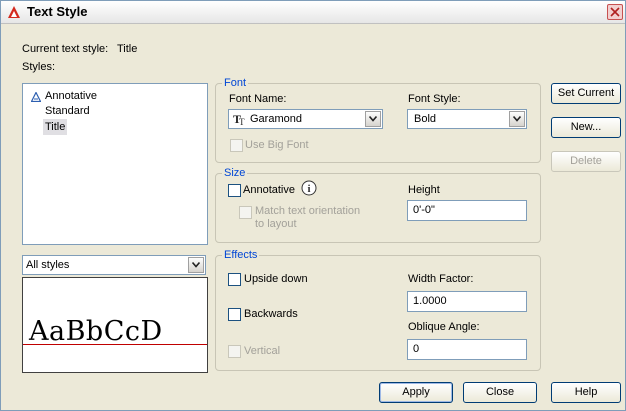 The width and height of the screenshot is (626, 411). I want to click on close-button: Close, so click(500, 392).